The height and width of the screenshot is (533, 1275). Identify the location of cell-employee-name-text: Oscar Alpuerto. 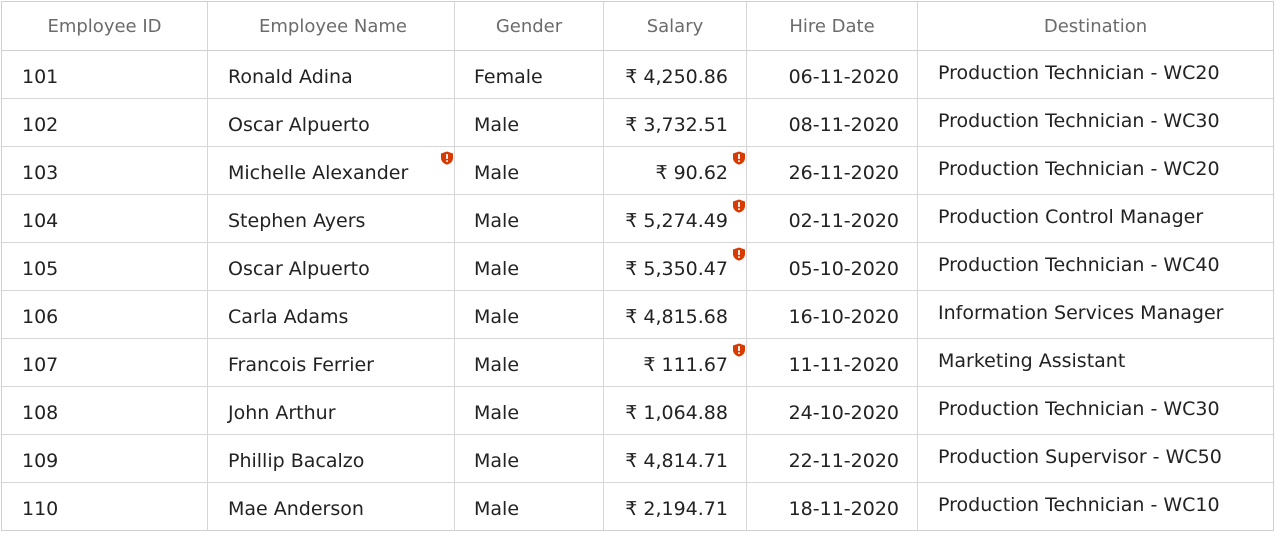
(299, 268).